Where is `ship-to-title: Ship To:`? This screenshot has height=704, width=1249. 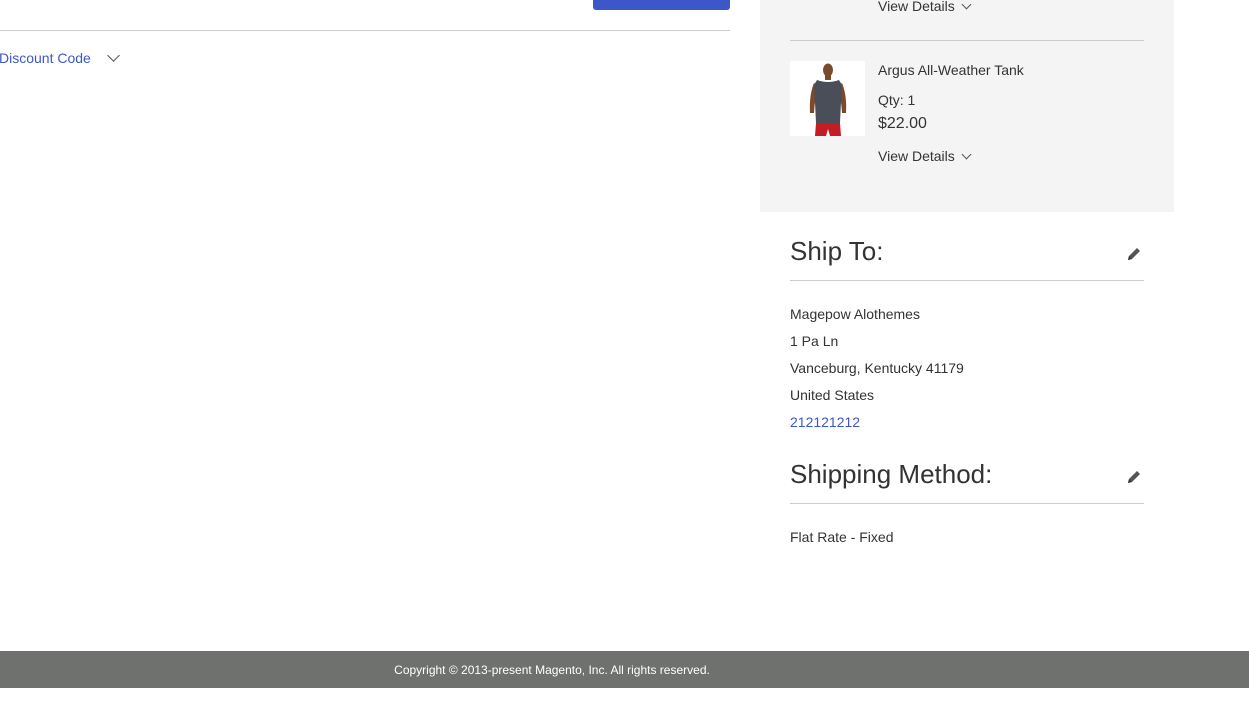
ship-to-title: Ship To: is located at coordinates (837, 251).